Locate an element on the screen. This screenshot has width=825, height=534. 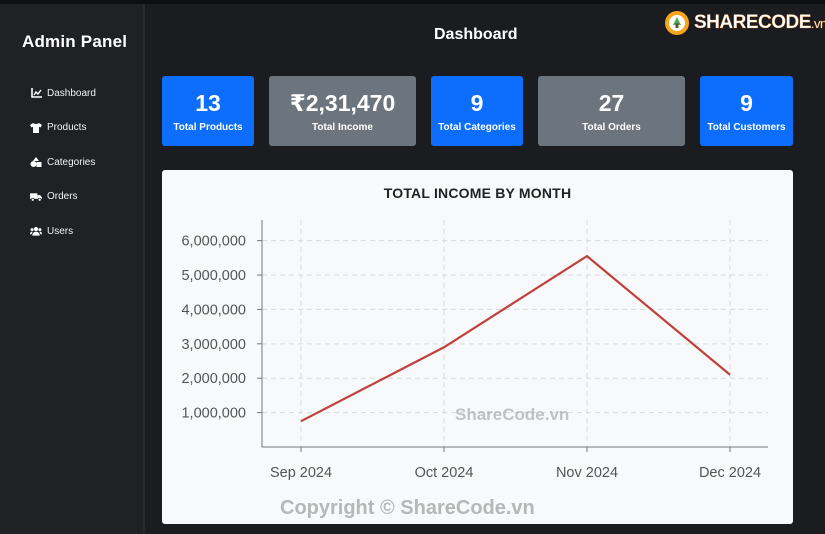
y-tick-label: 4,000,000 is located at coordinates (213, 310).